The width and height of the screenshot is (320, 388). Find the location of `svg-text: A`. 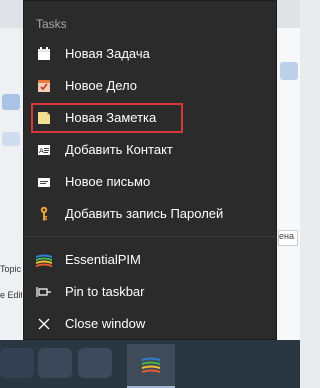

svg-text: A is located at coordinates (41, 151).